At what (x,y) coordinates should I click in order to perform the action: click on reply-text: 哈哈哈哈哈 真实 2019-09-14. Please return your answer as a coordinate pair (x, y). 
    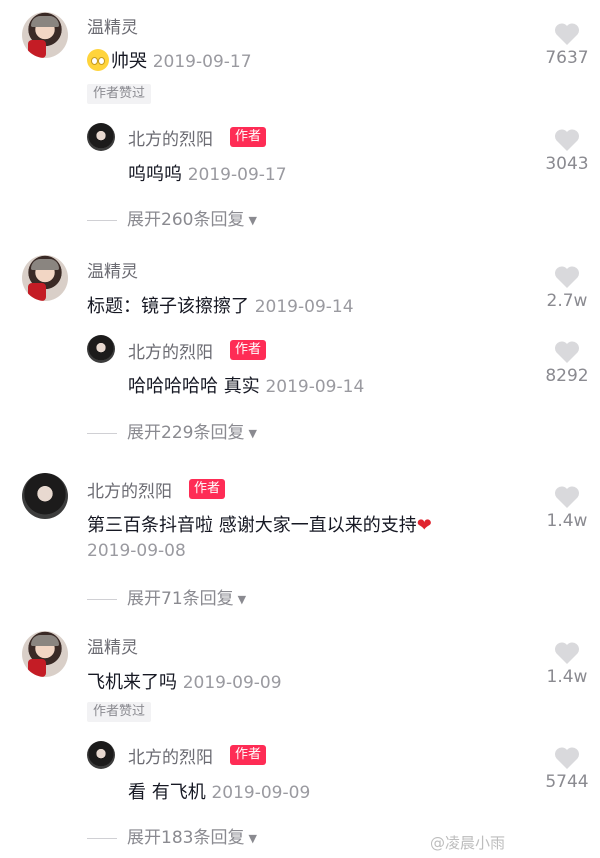
    Looking at the image, I should click on (246, 385).